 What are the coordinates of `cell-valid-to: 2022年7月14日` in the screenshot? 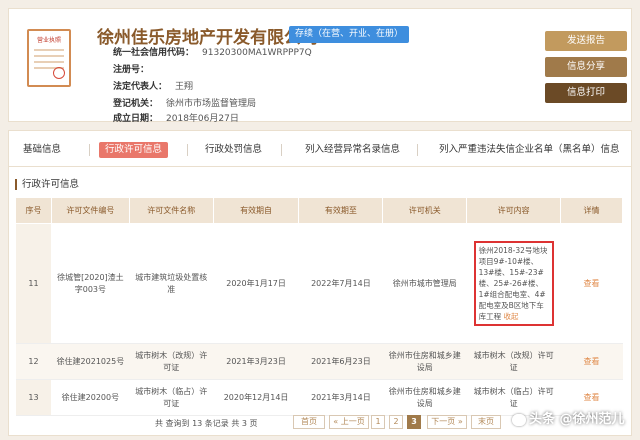 It's located at (340, 283).